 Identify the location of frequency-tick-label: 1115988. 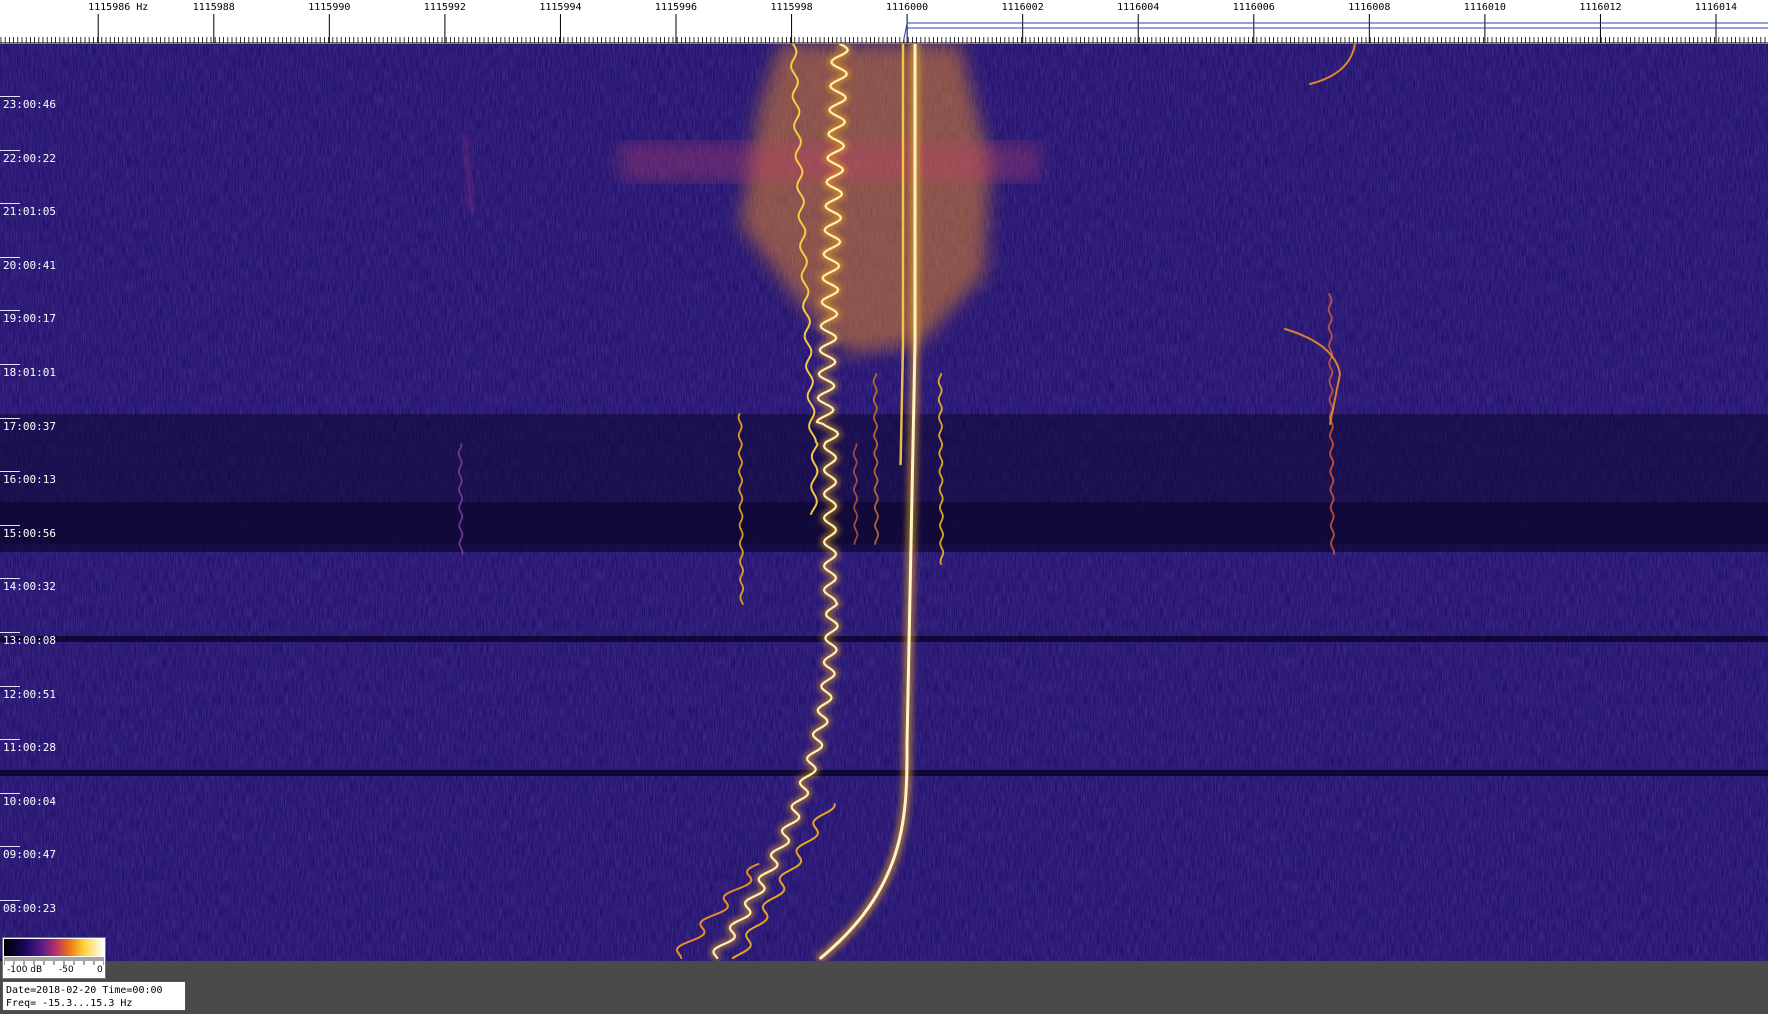
(213, 7).